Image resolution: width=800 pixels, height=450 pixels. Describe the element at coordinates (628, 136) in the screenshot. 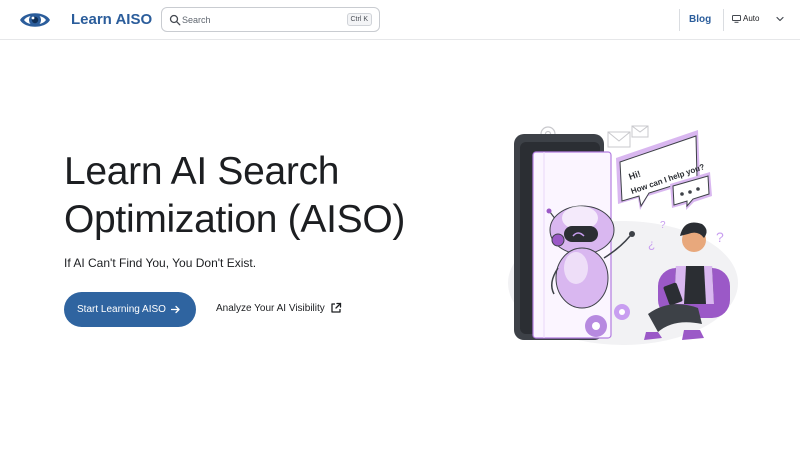

I see `envelope-icon` at that location.